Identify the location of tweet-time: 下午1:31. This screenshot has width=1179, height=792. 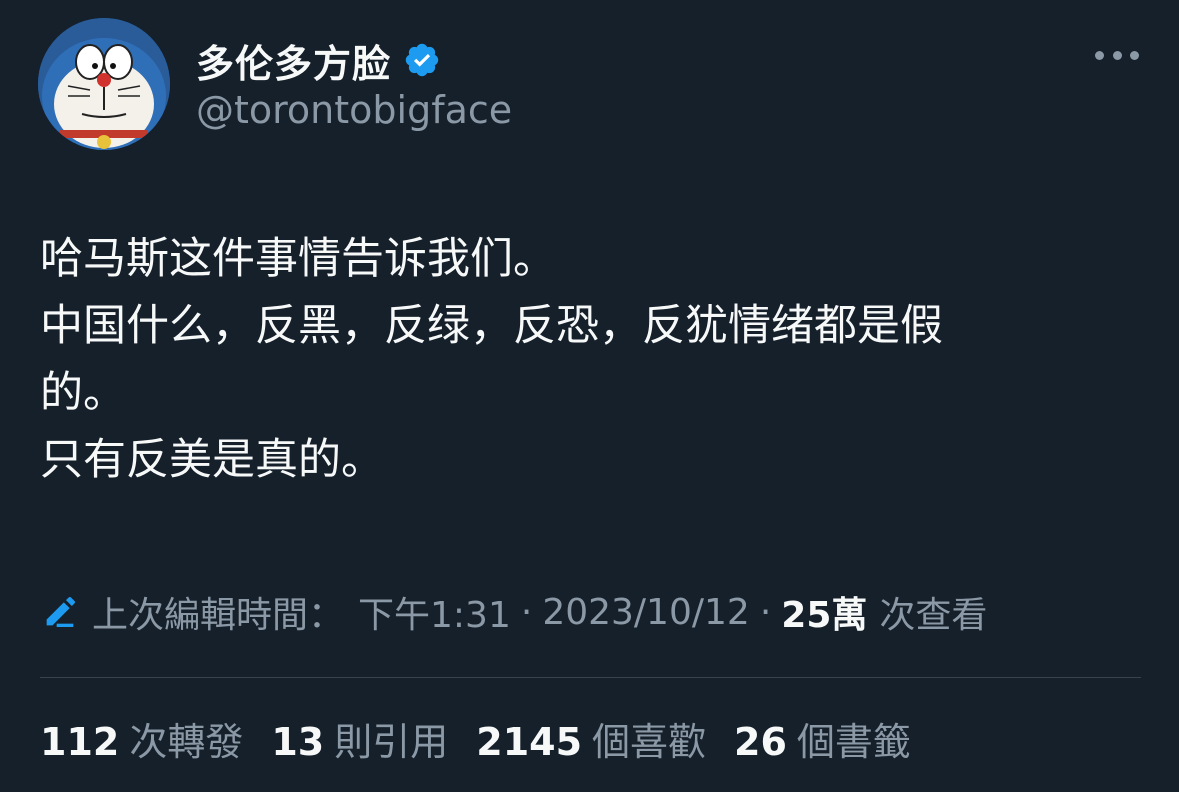
(434, 612).